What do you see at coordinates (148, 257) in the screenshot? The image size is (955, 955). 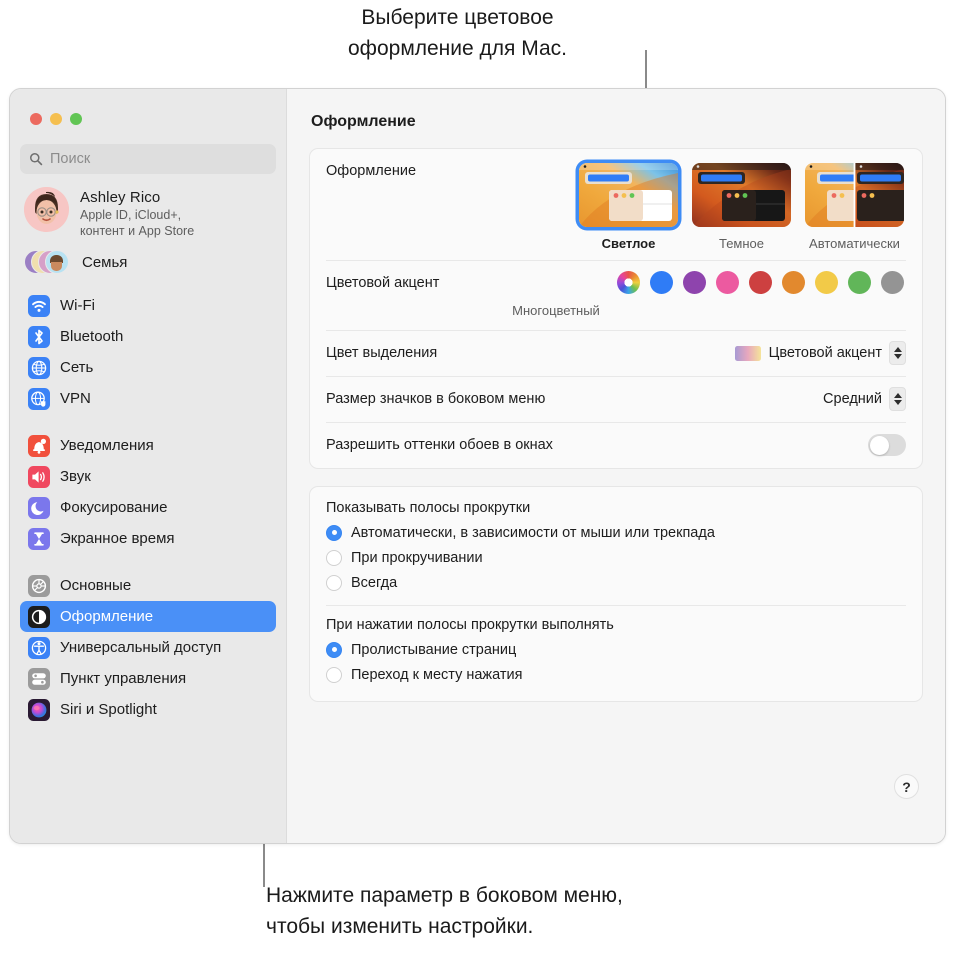 I see `sidebar-item-family: Семья` at bounding box center [148, 257].